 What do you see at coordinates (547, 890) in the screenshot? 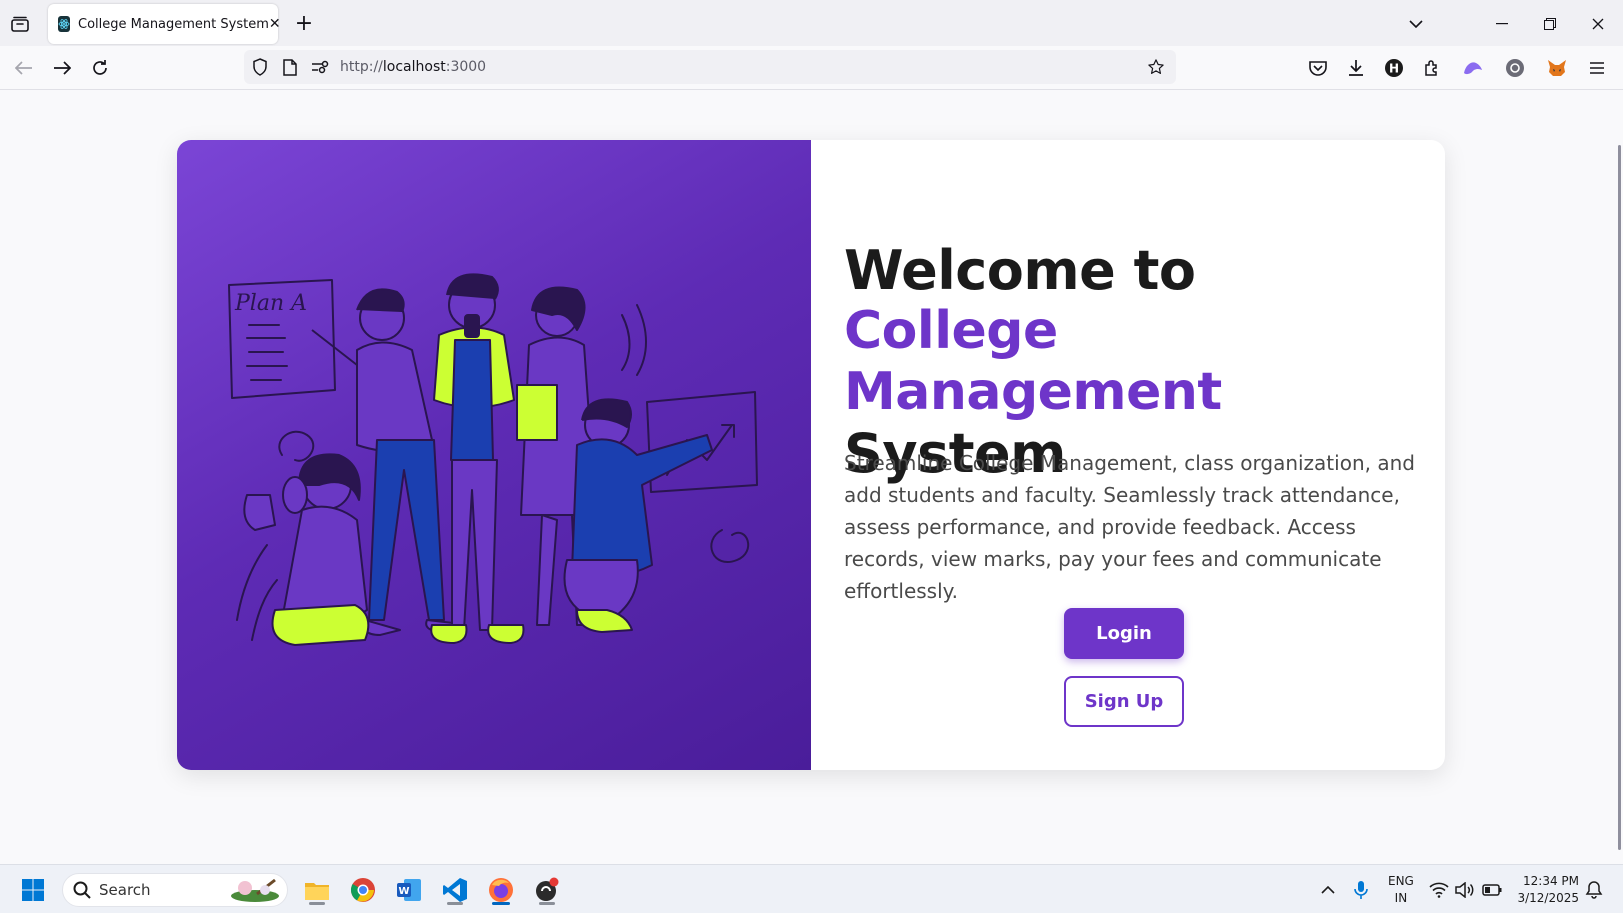
I see `recording-app-icon` at bounding box center [547, 890].